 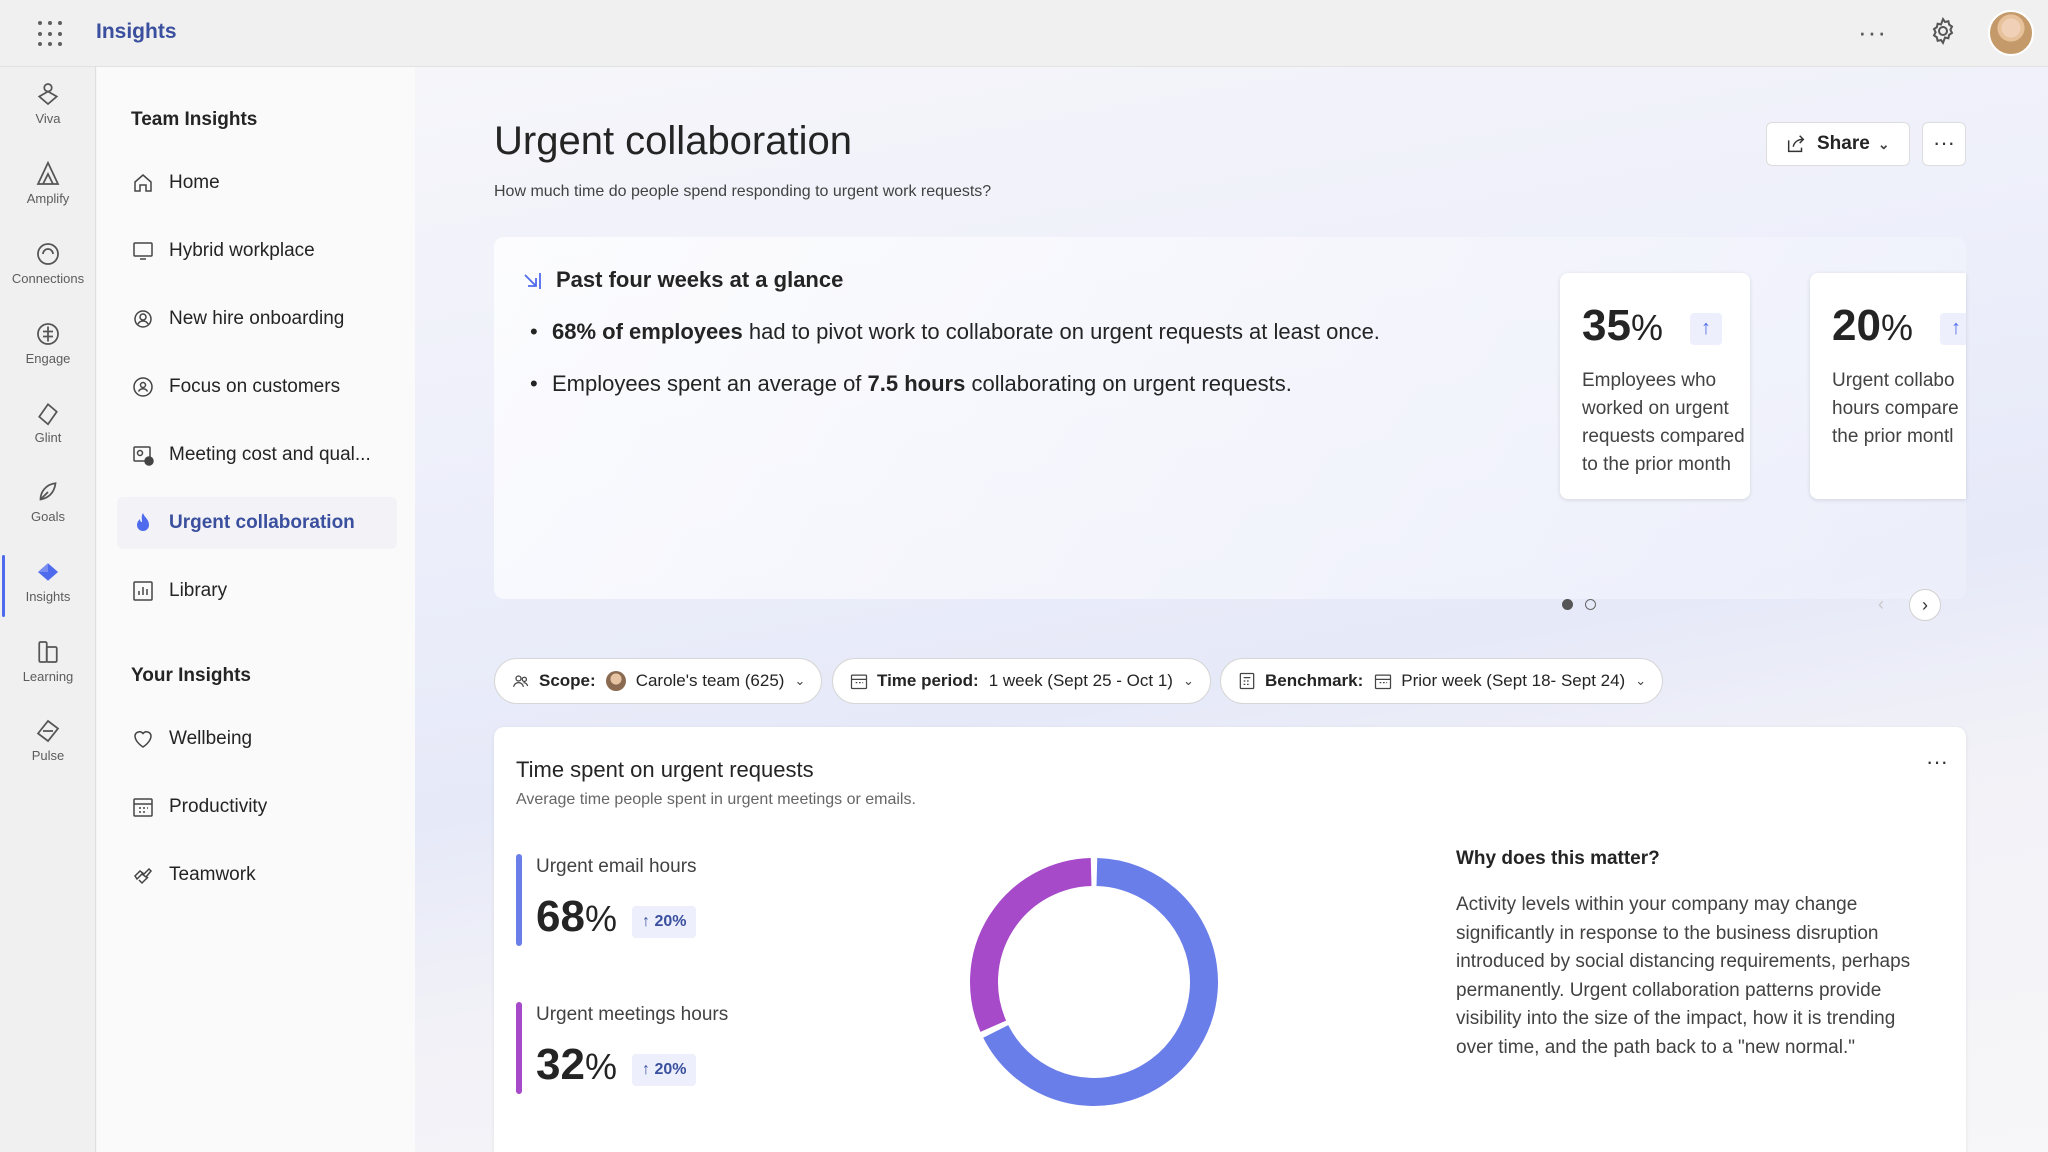 What do you see at coordinates (1937, 762) in the screenshot?
I see `card-more-icon: ···` at bounding box center [1937, 762].